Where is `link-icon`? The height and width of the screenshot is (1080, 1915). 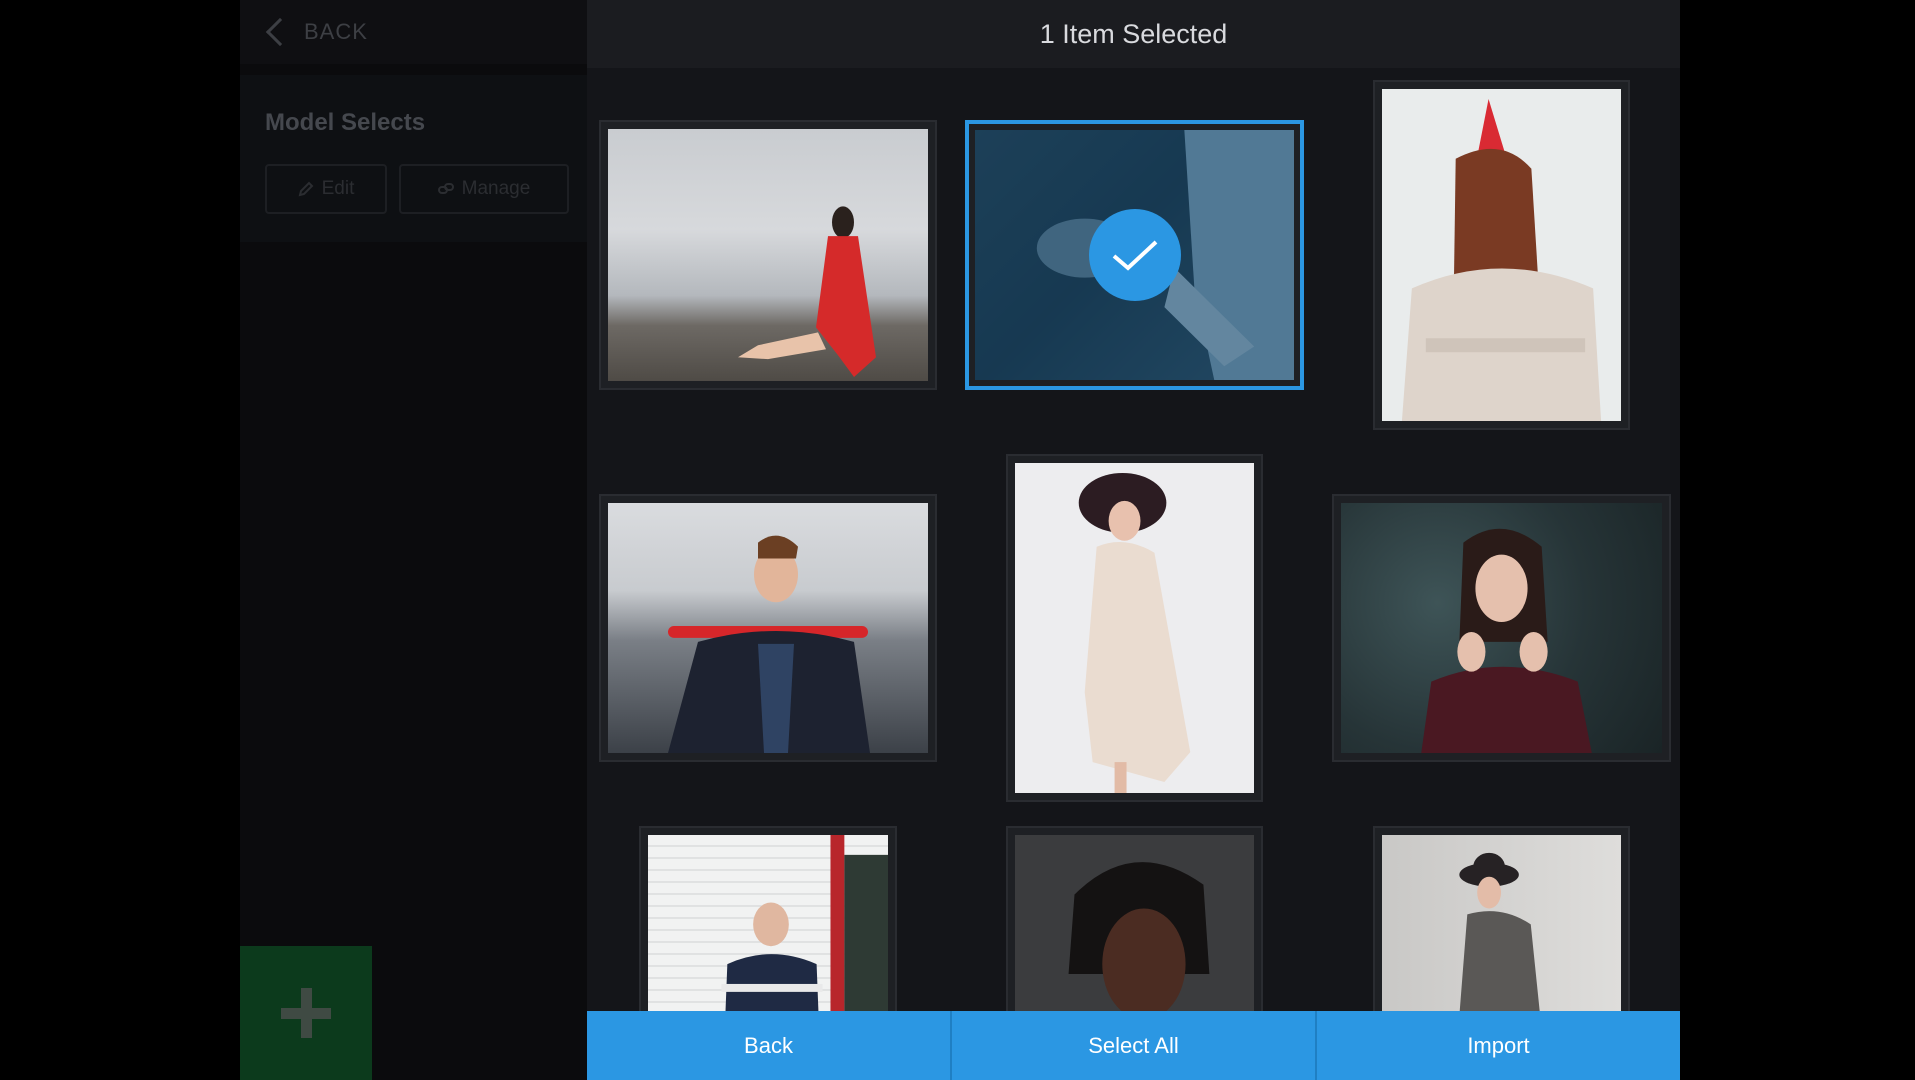
link-icon is located at coordinates (445, 188).